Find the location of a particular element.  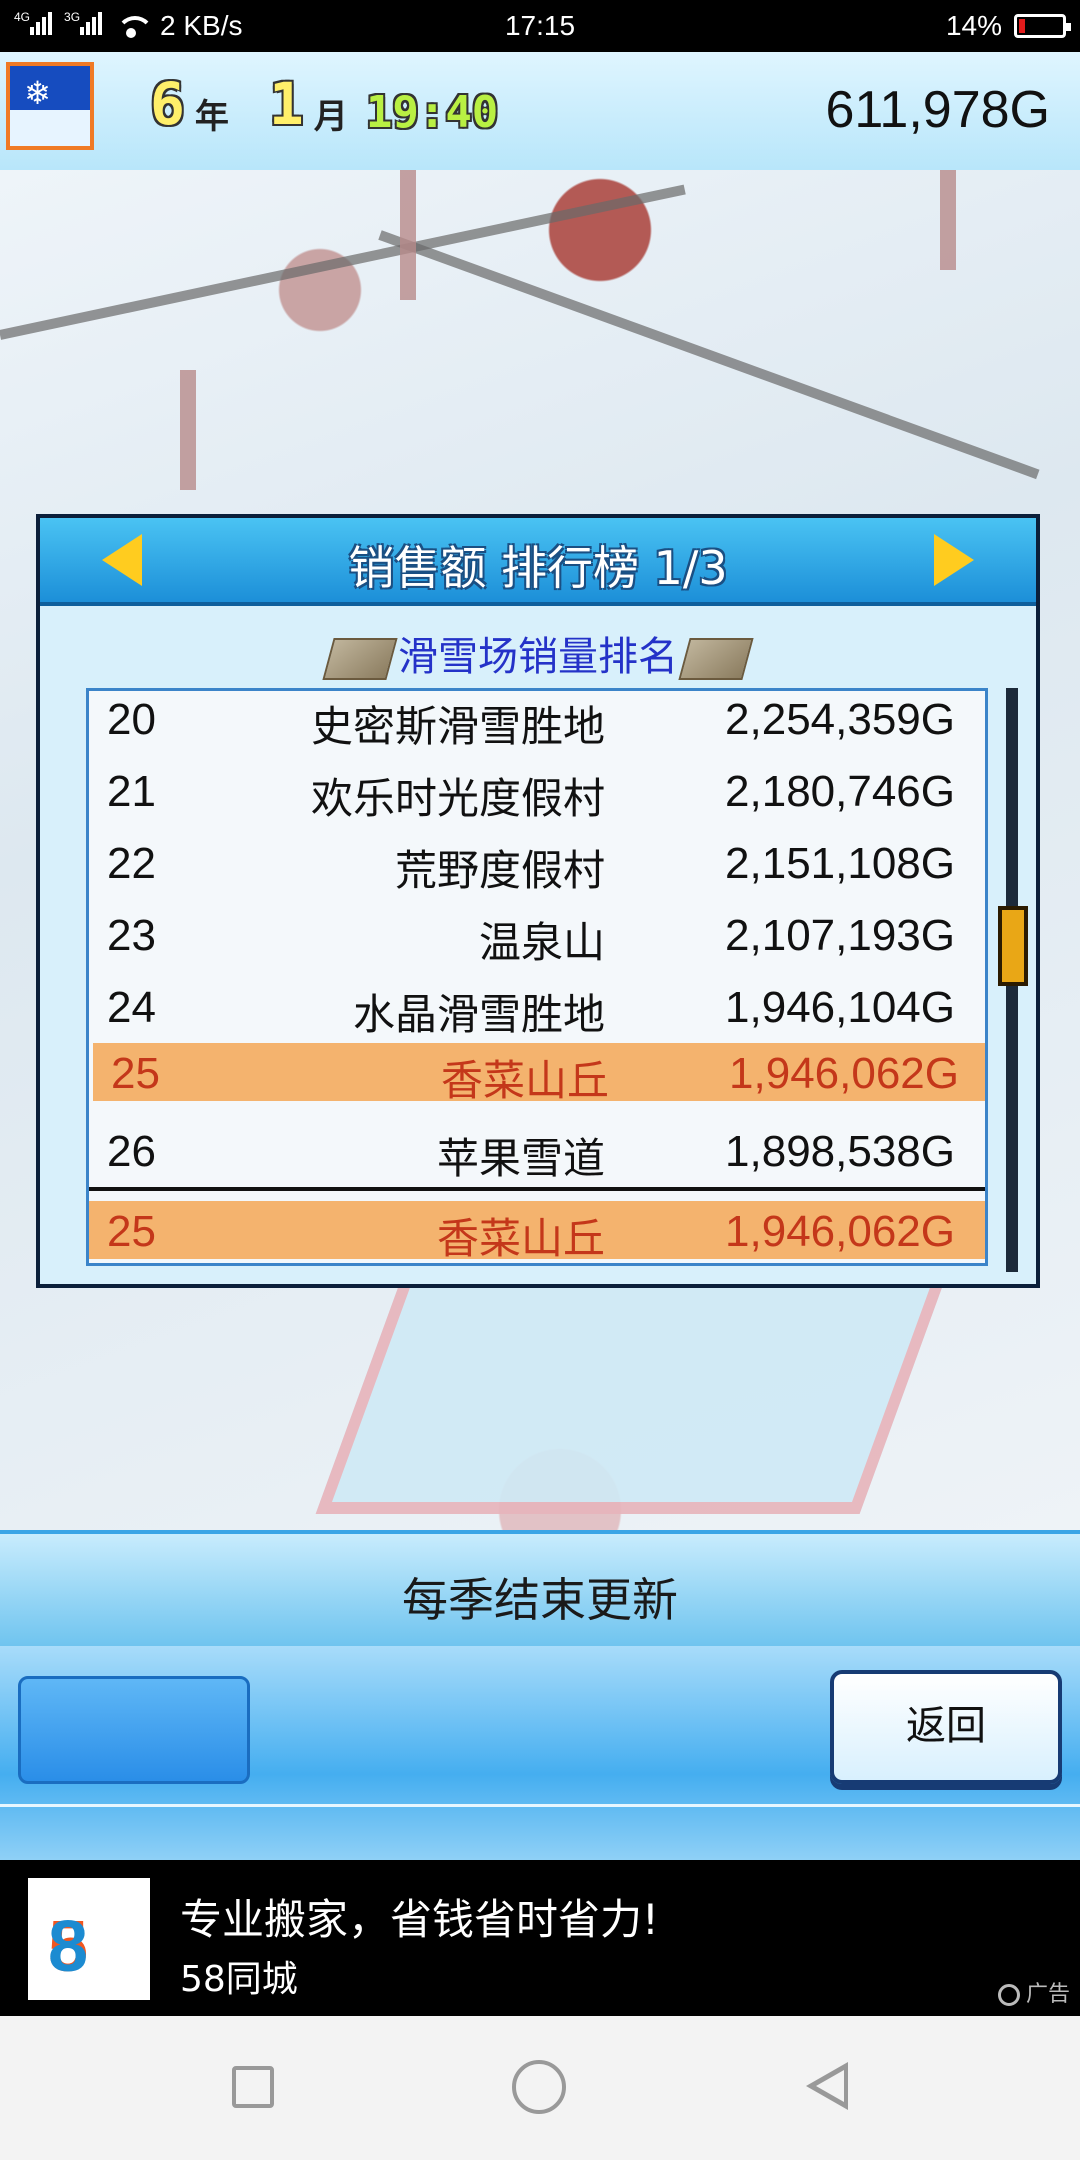

ranking-row: 22 荒野度假村 2,151,108G is located at coordinates (537, 863).